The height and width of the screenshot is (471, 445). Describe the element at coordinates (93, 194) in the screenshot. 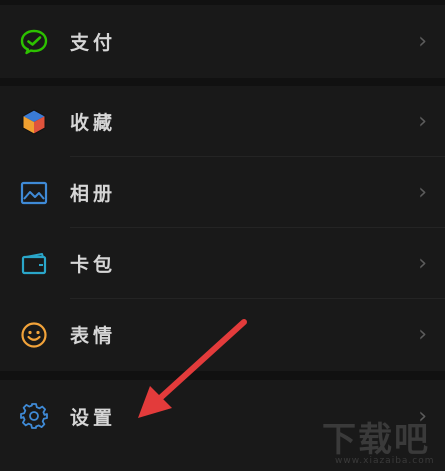

I see `menu-item-label: 相册` at that location.